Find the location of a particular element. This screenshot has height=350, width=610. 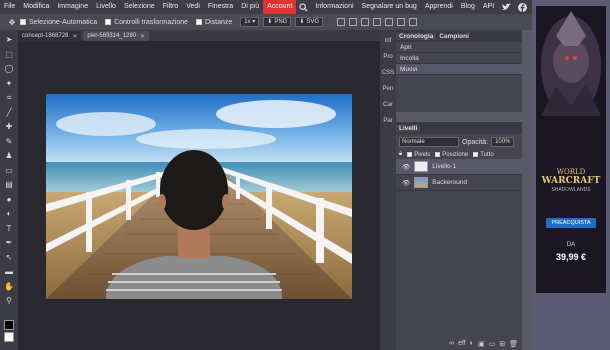

tab-layers: Livelli is located at coordinates (408, 128).